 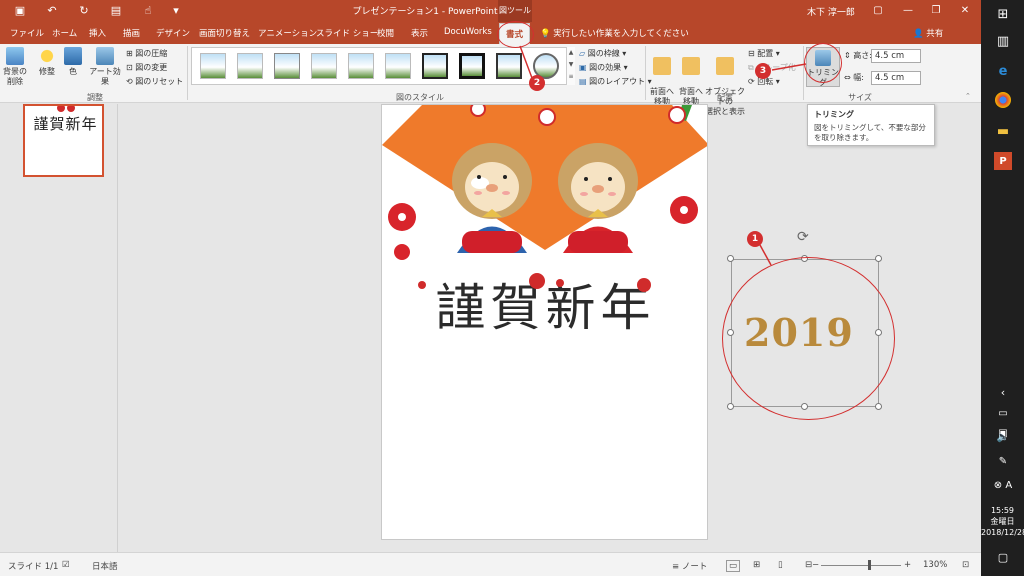 What do you see at coordinates (515, 11) in the screenshot?
I see `context-tab-picture-tools: 図ツール` at bounding box center [515, 11].